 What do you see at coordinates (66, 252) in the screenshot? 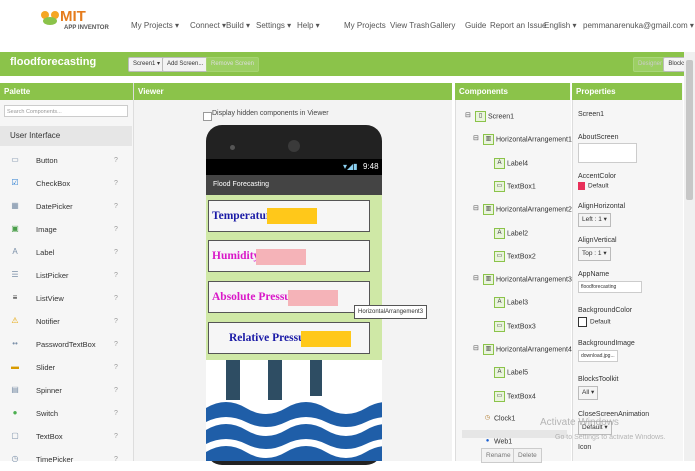
I see `palette-item-label: A Label?` at bounding box center [66, 252].